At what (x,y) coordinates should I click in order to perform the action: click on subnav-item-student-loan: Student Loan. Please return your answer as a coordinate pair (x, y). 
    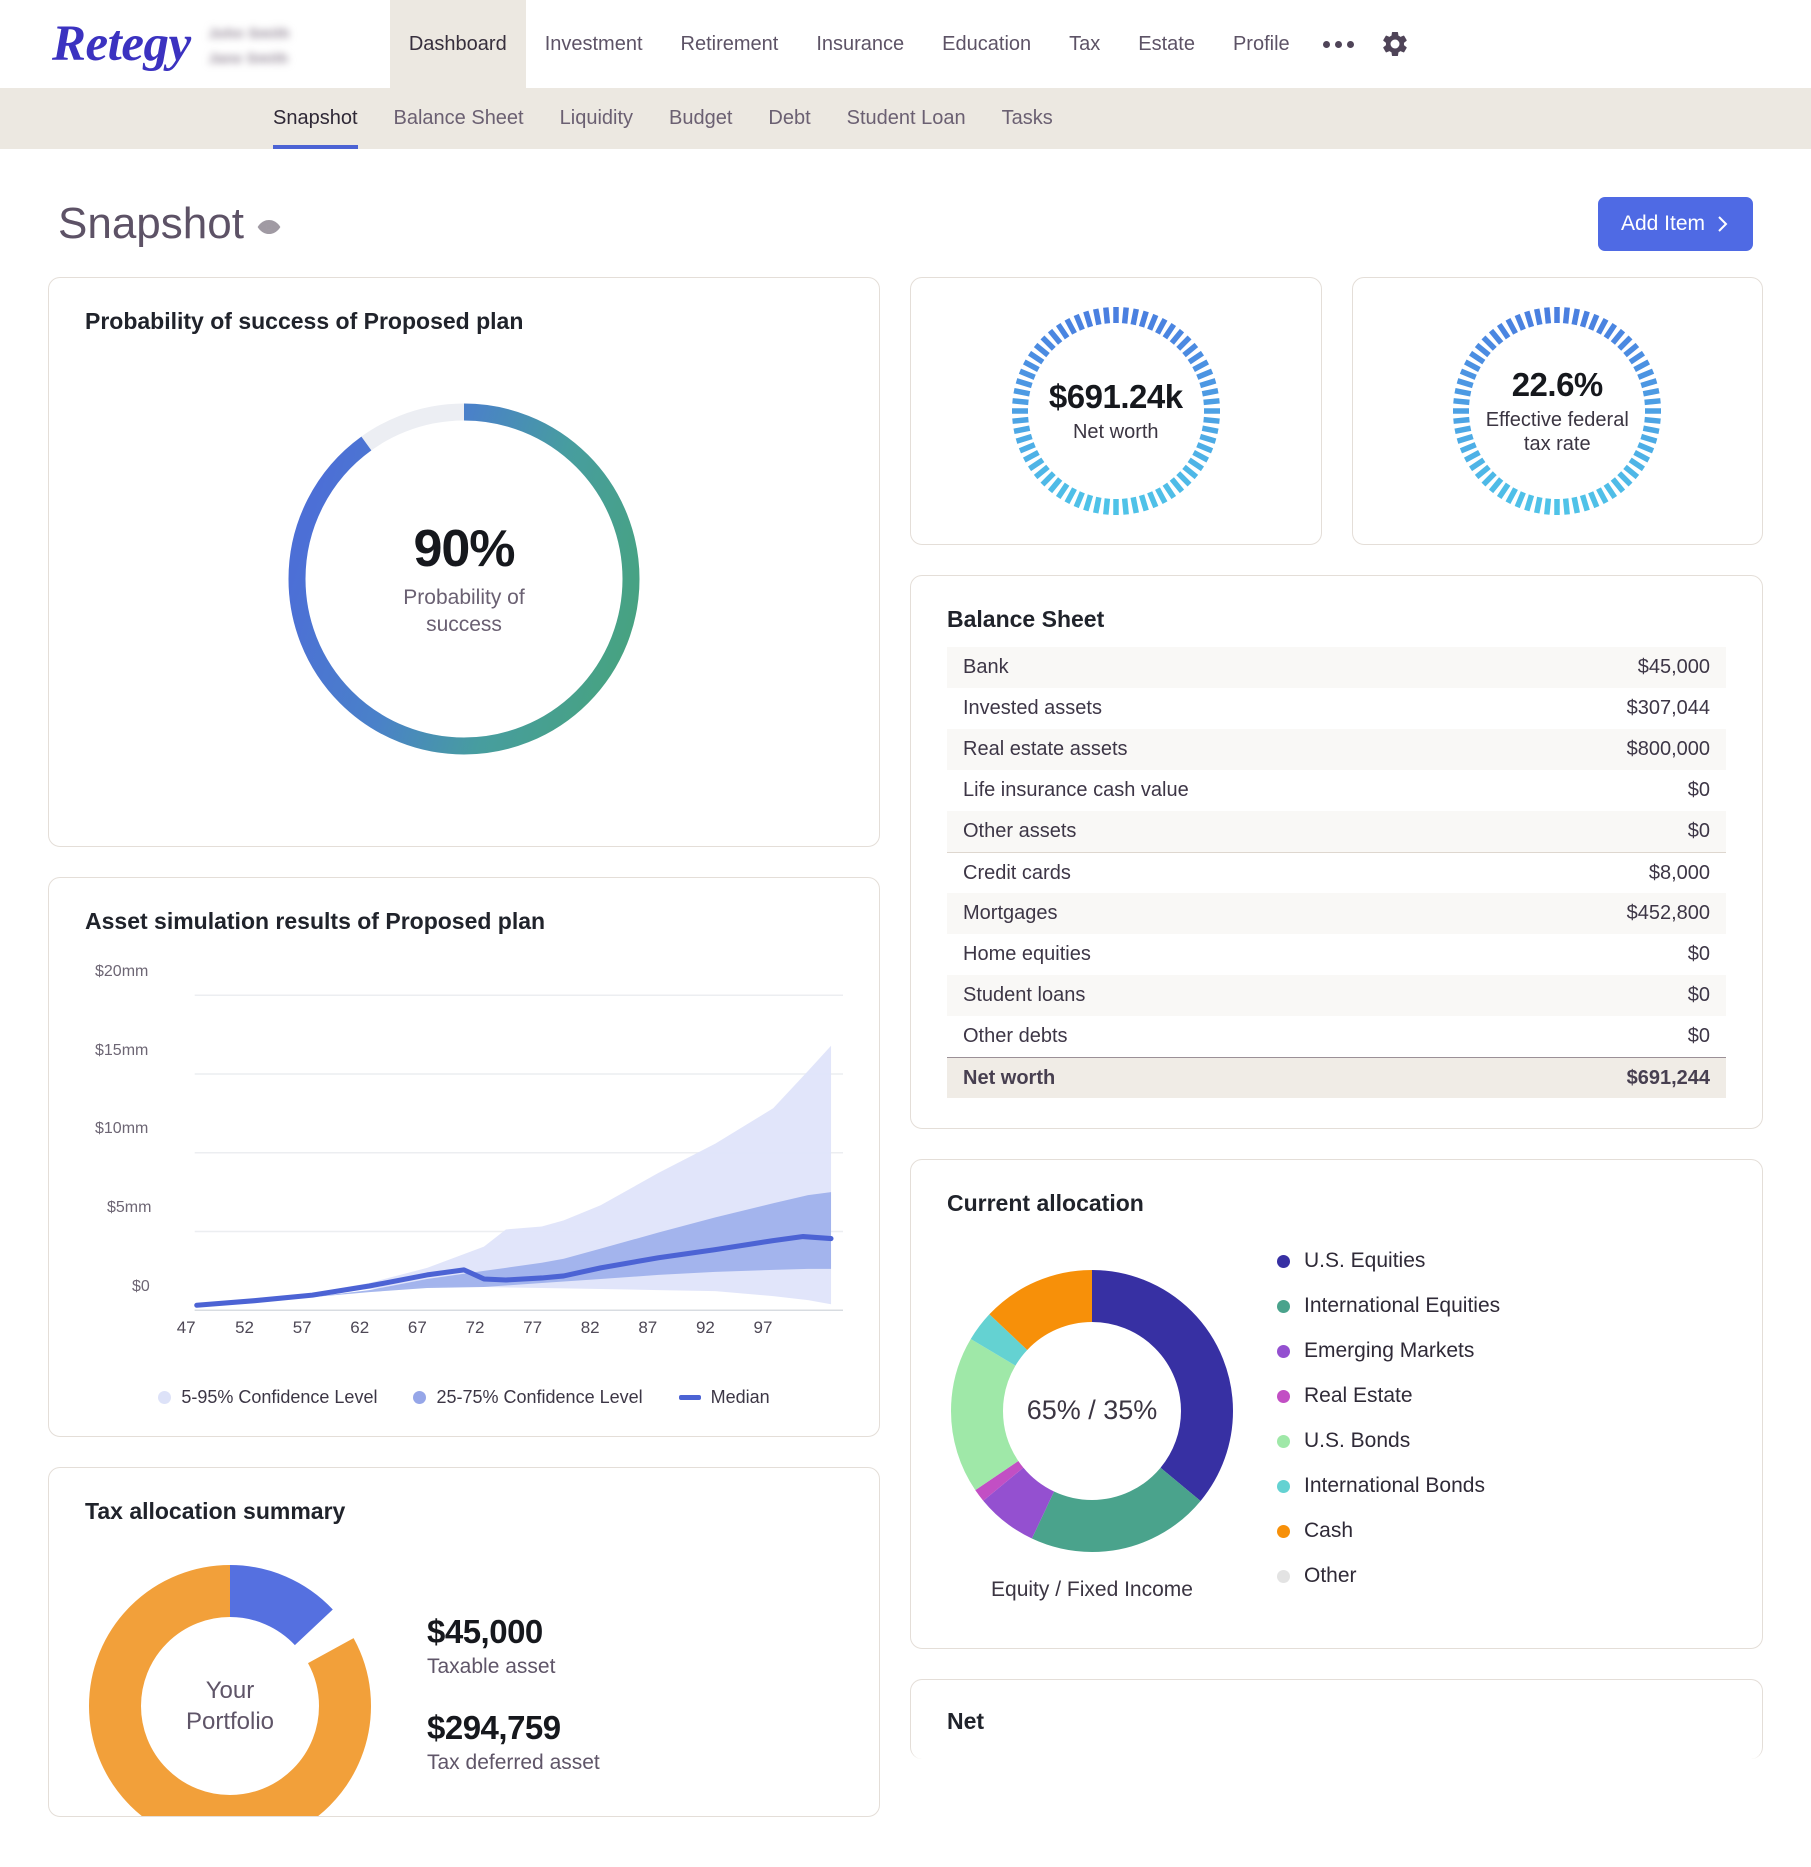
    Looking at the image, I should click on (906, 118).